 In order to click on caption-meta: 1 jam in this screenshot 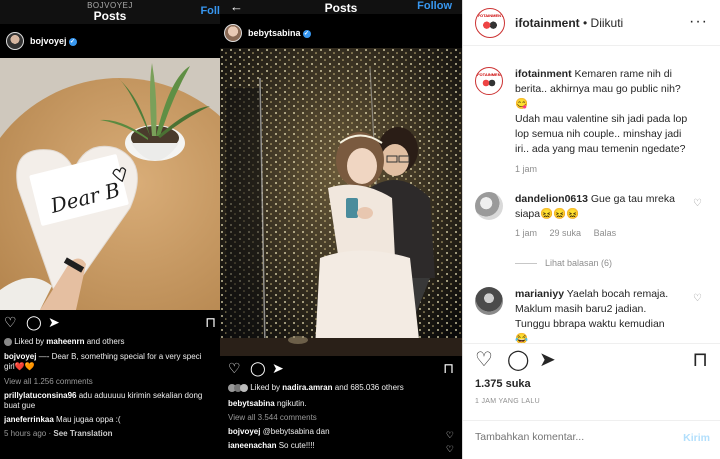, I will do `click(612, 169)`.